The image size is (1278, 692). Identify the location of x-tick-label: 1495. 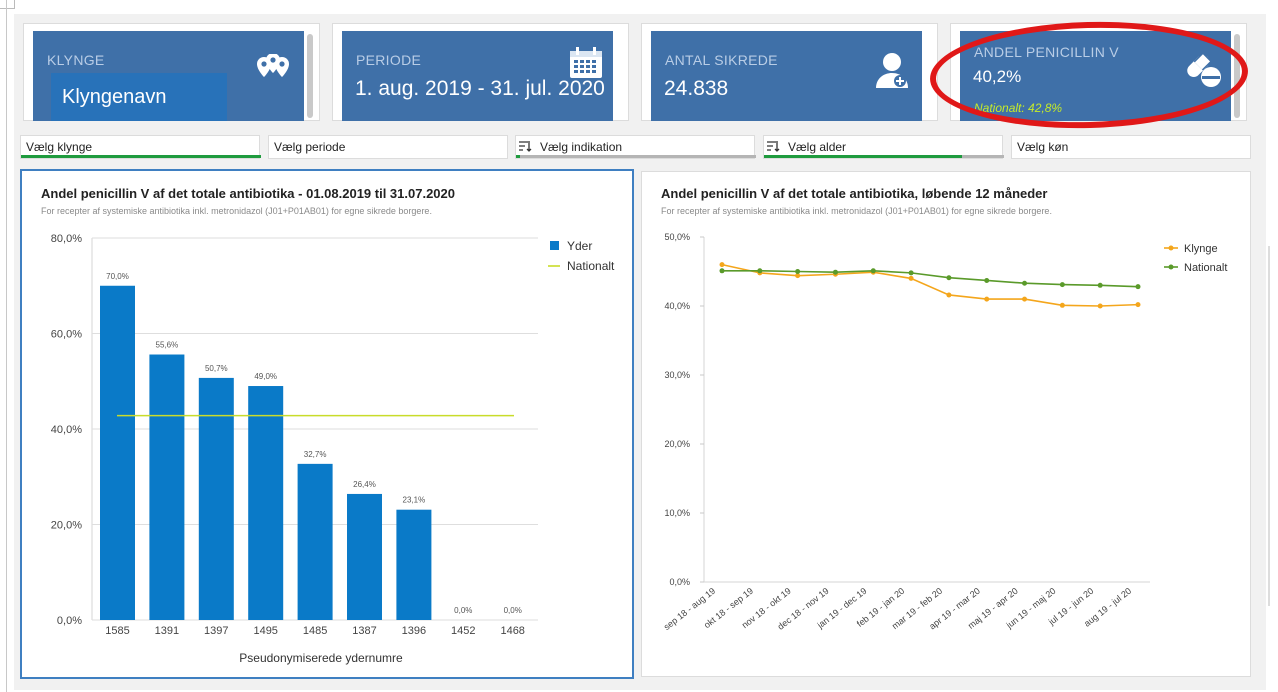
(265, 631).